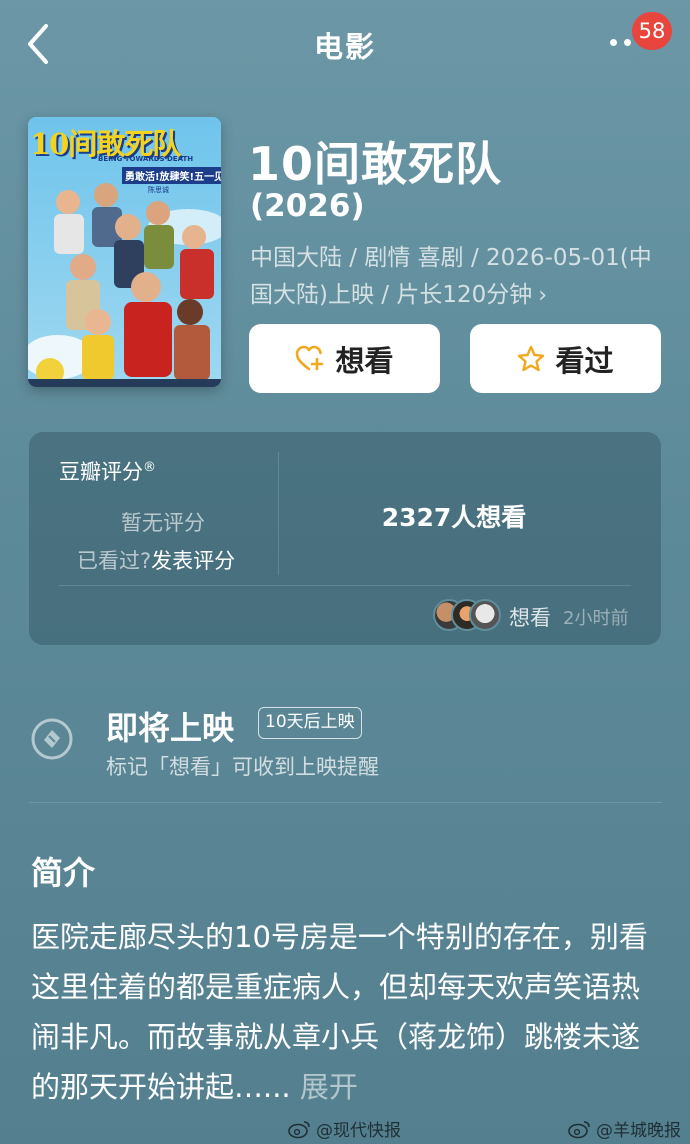 Image resolution: width=690 pixels, height=1144 pixels. I want to click on avatar-group, so click(469, 615).